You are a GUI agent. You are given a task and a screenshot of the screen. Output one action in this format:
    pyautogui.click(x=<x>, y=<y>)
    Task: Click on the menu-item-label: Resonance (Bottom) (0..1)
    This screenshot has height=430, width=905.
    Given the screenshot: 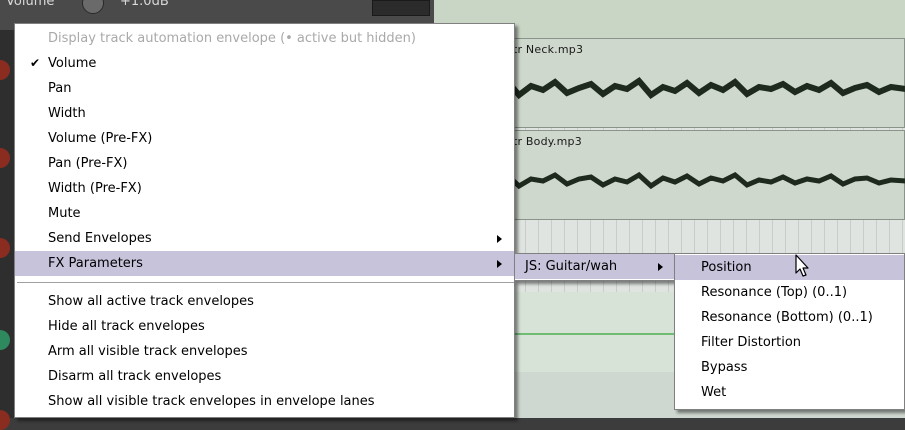 What is the action you would take?
    pyautogui.click(x=787, y=317)
    